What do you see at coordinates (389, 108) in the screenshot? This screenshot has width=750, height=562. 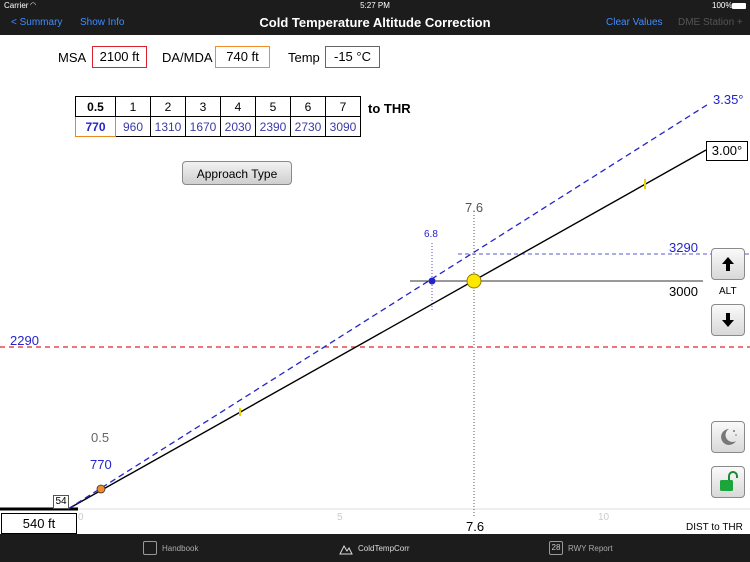 I see `to-thr-label: to THR` at bounding box center [389, 108].